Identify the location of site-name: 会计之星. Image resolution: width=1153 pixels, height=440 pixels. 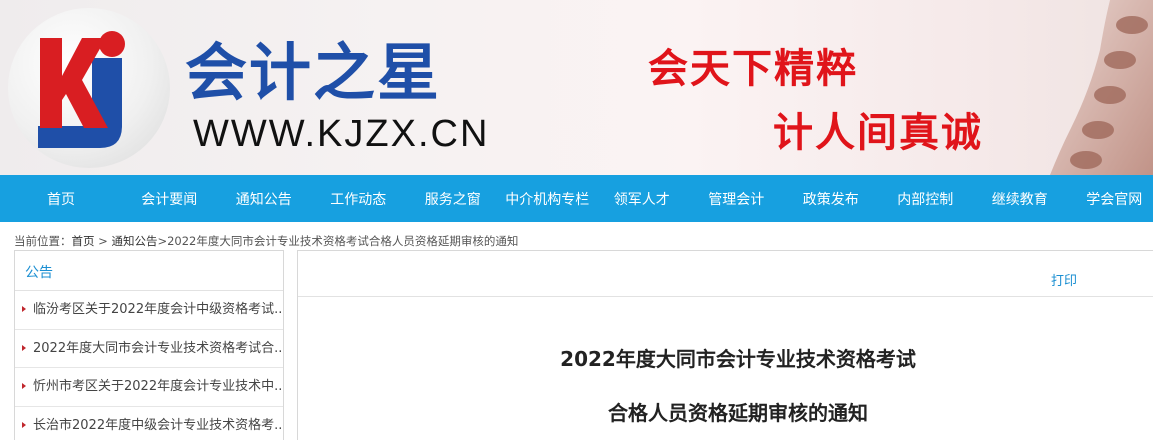
(313, 72).